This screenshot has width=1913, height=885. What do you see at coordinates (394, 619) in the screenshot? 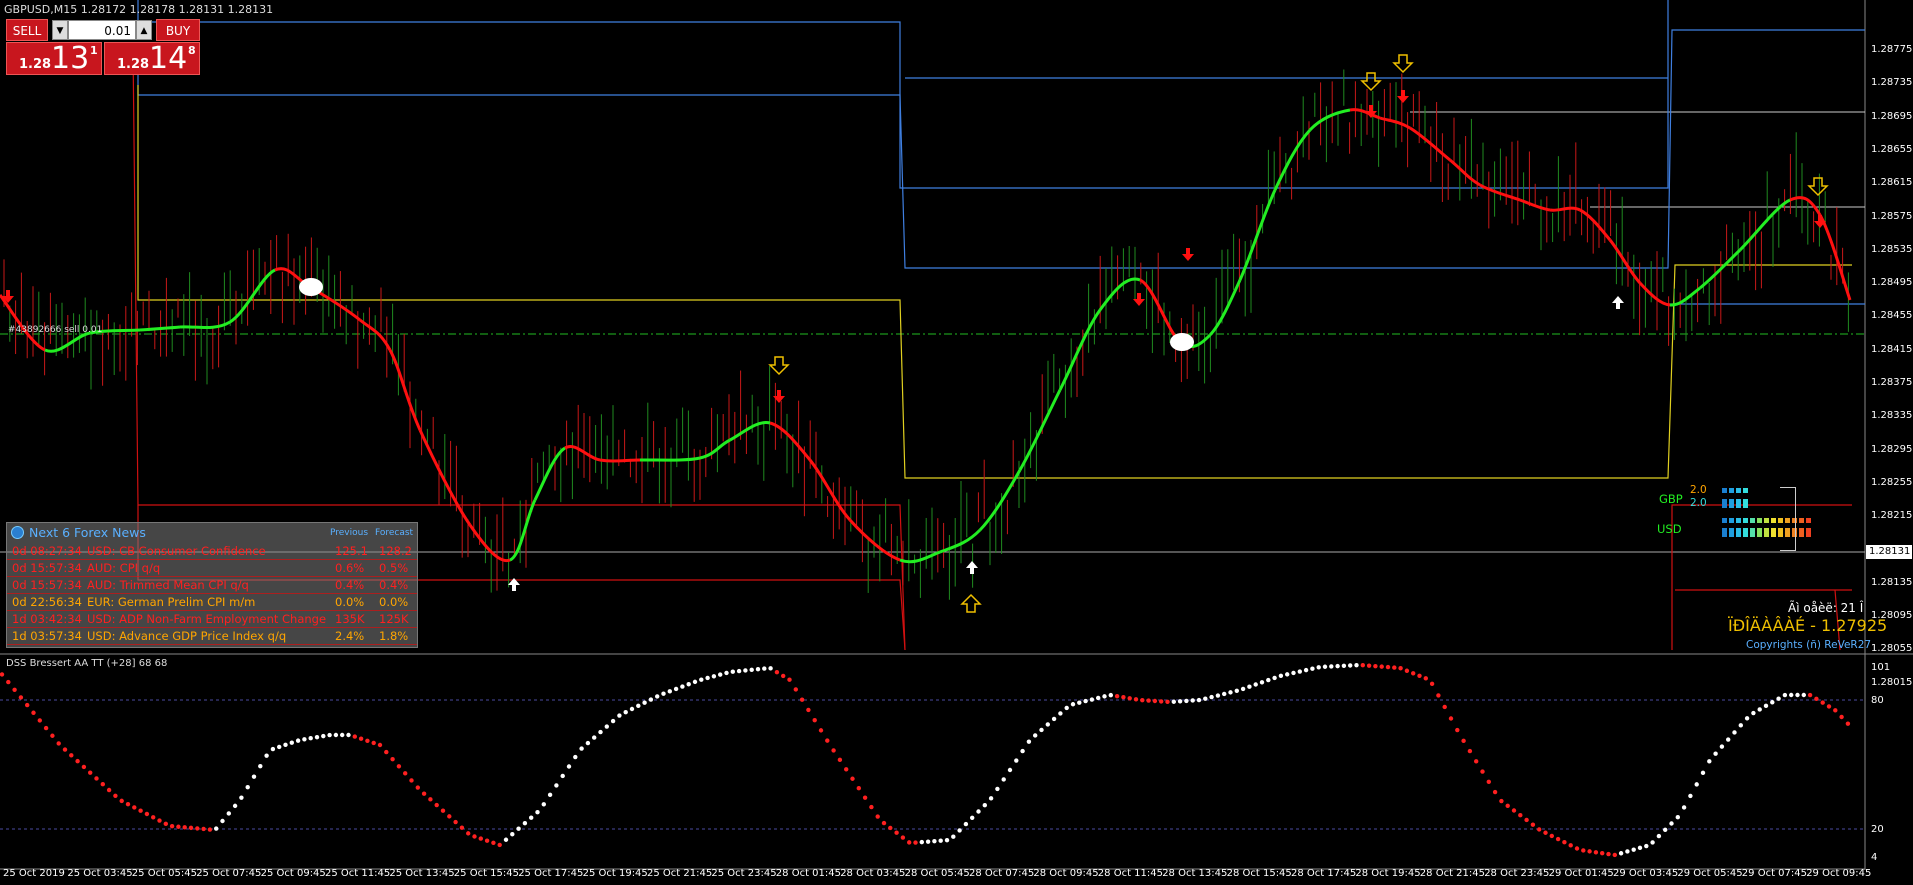
I see `news-forecast: 125K` at bounding box center [394, 619].